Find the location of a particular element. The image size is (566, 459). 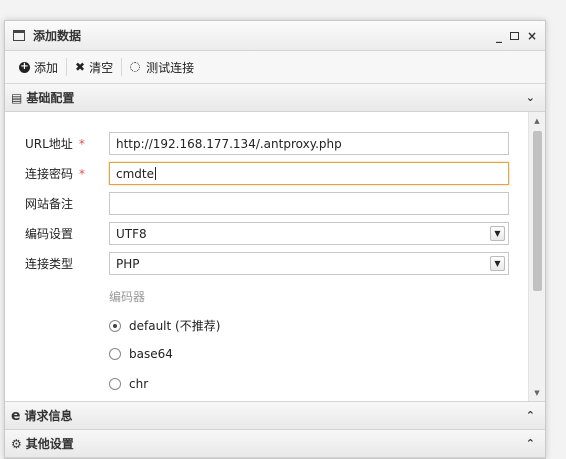

encoder-option-chr: chr is located at coordinates (128, 384).